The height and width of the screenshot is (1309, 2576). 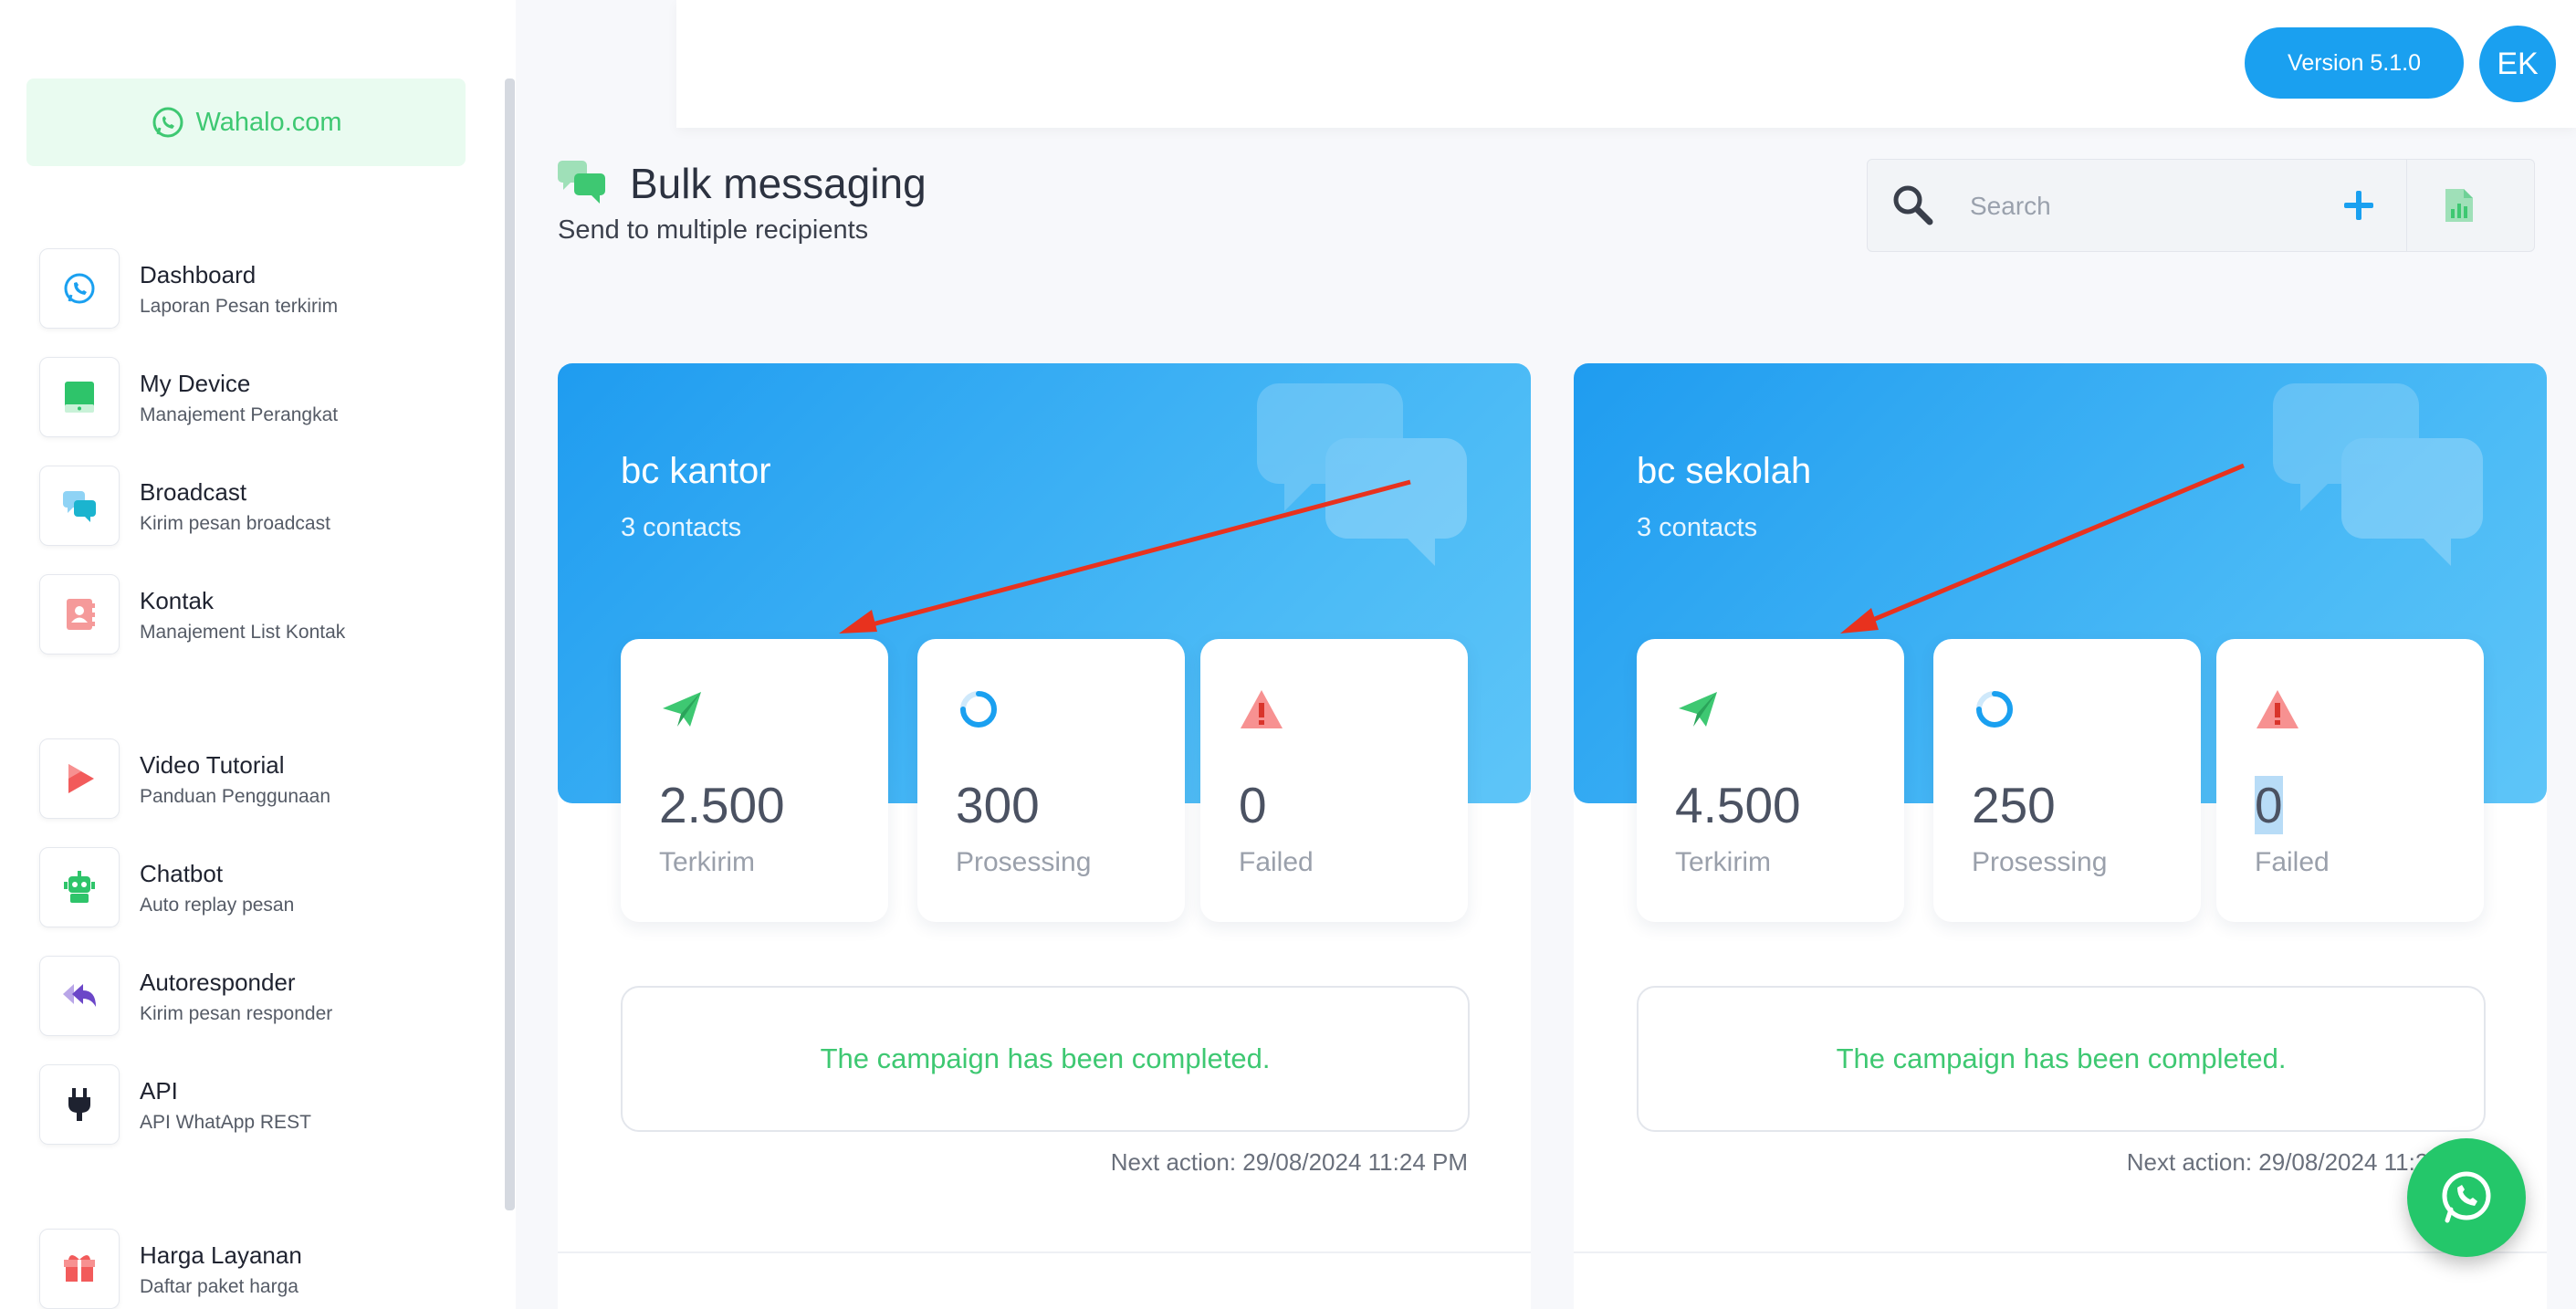 I want to click on avatar: EK, so click(x=2517, y=64).